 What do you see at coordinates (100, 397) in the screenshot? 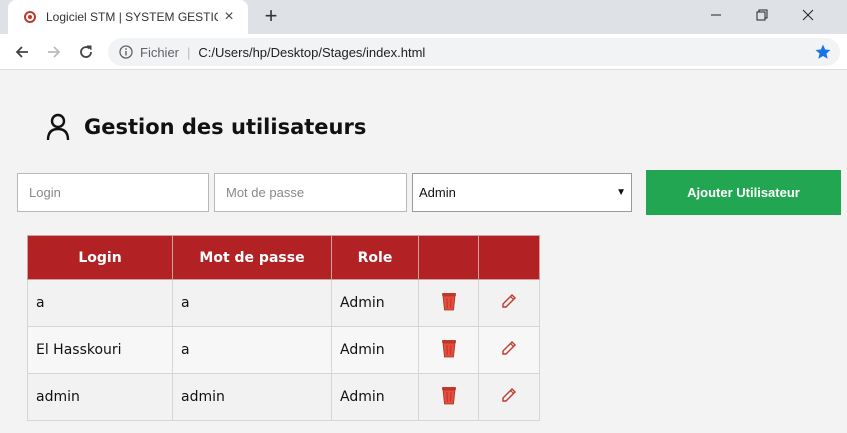
I see `cell-login: admin` at bounding box center [100, 397].